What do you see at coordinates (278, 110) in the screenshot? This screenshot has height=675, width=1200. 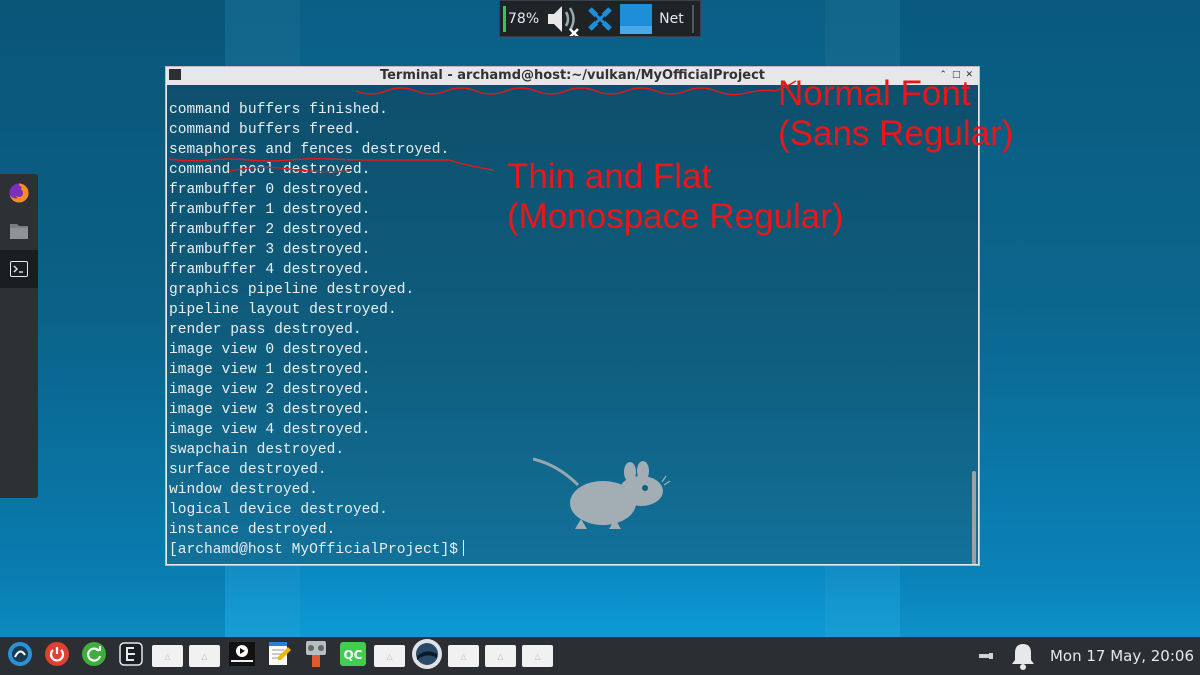 I see `terminal-line: command buffers finished.` at bounding box center [278, 110].